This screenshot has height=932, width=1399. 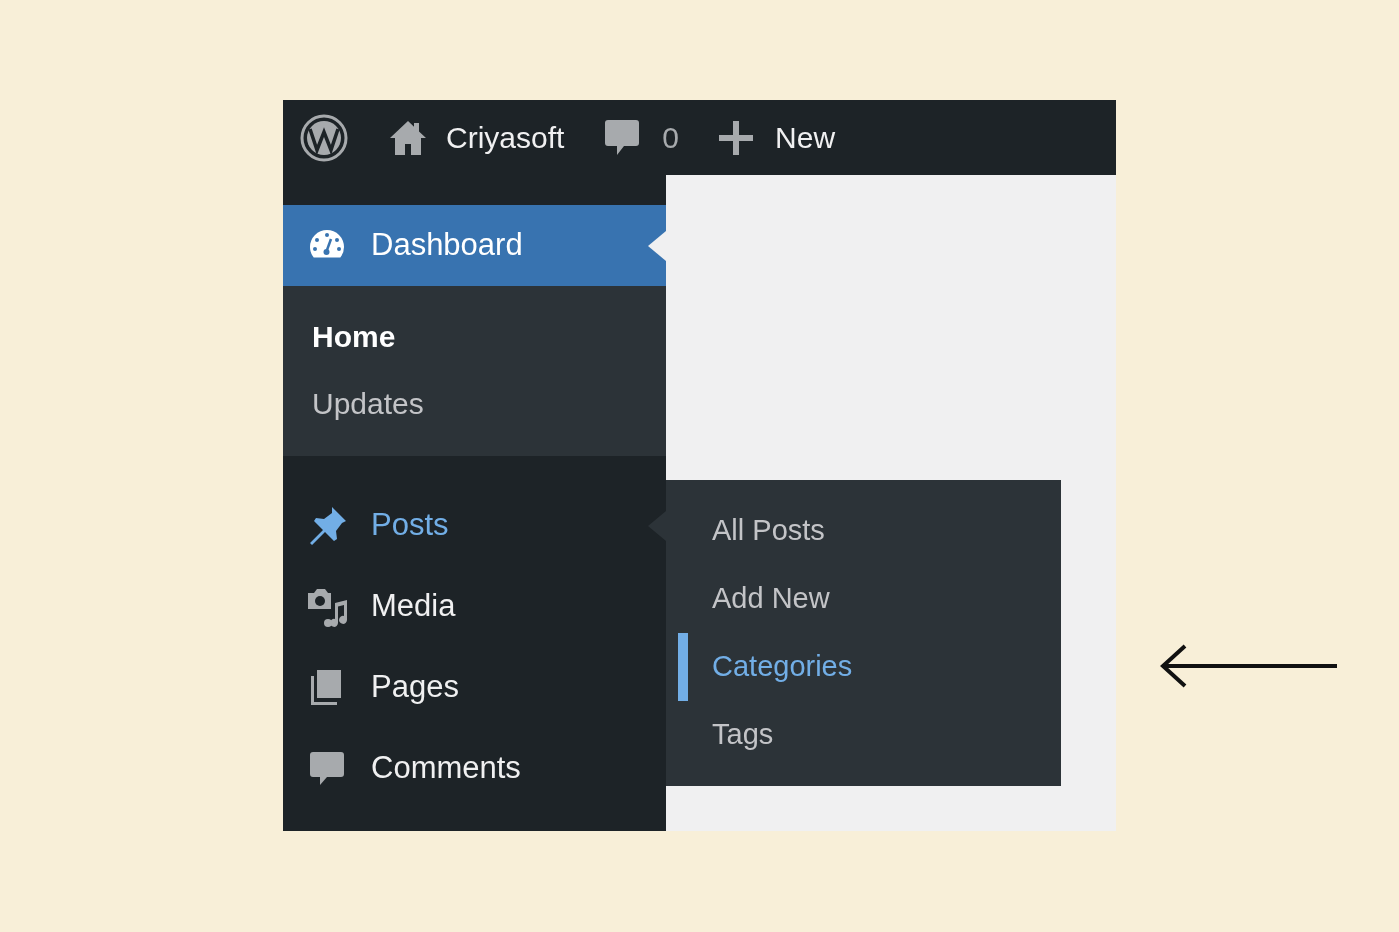 What do you see at coordinates (1249, 666) in the screenshot?
I see `left-arrow-icon` at bounding box center [1249, 666].